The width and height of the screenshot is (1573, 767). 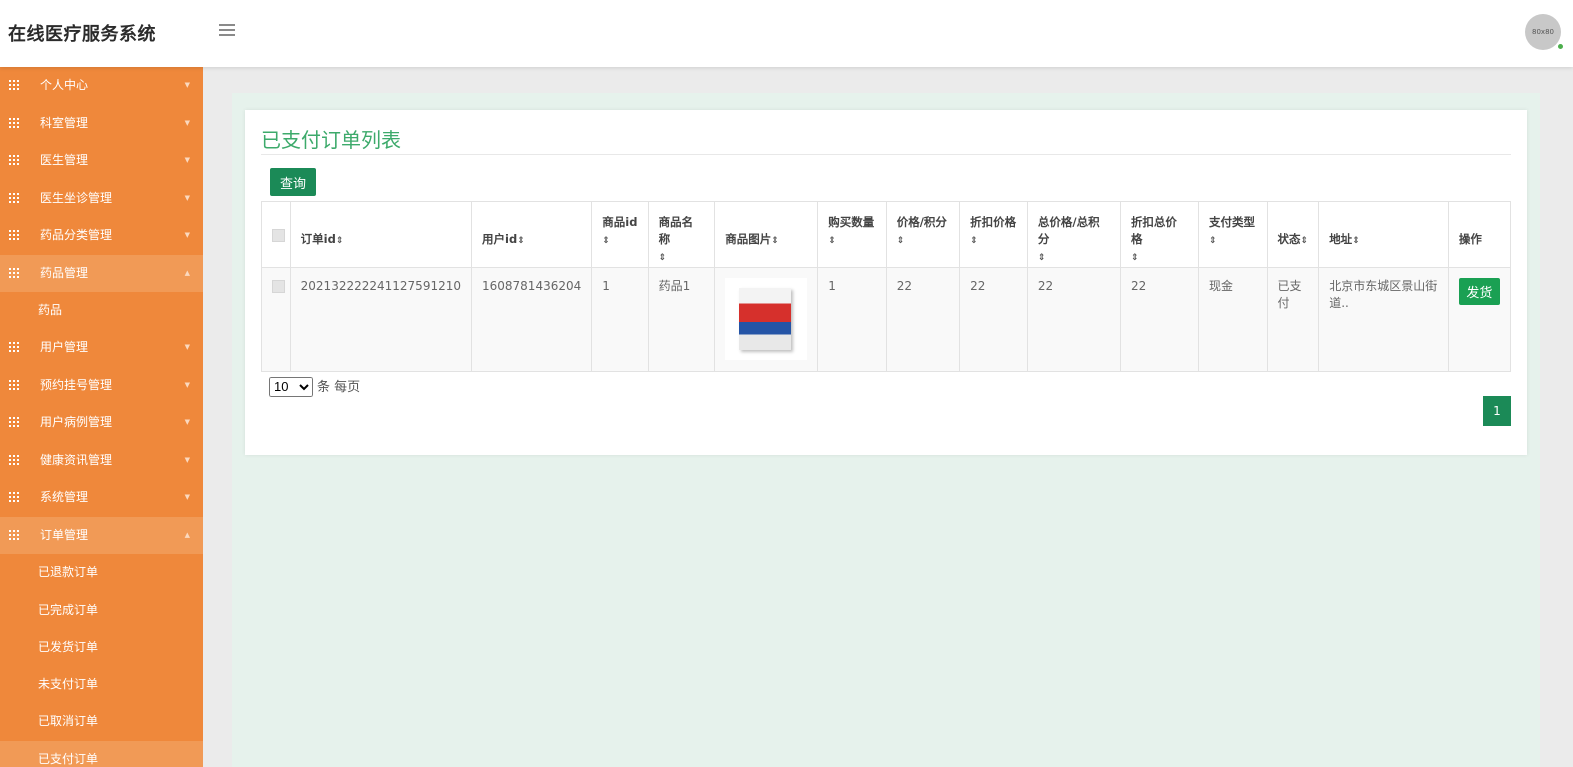 What do you see at coordinates (64, 85) in the screenshot?
I see `sidebar-item-label: 个人中心` at bounding box center [64, 85].